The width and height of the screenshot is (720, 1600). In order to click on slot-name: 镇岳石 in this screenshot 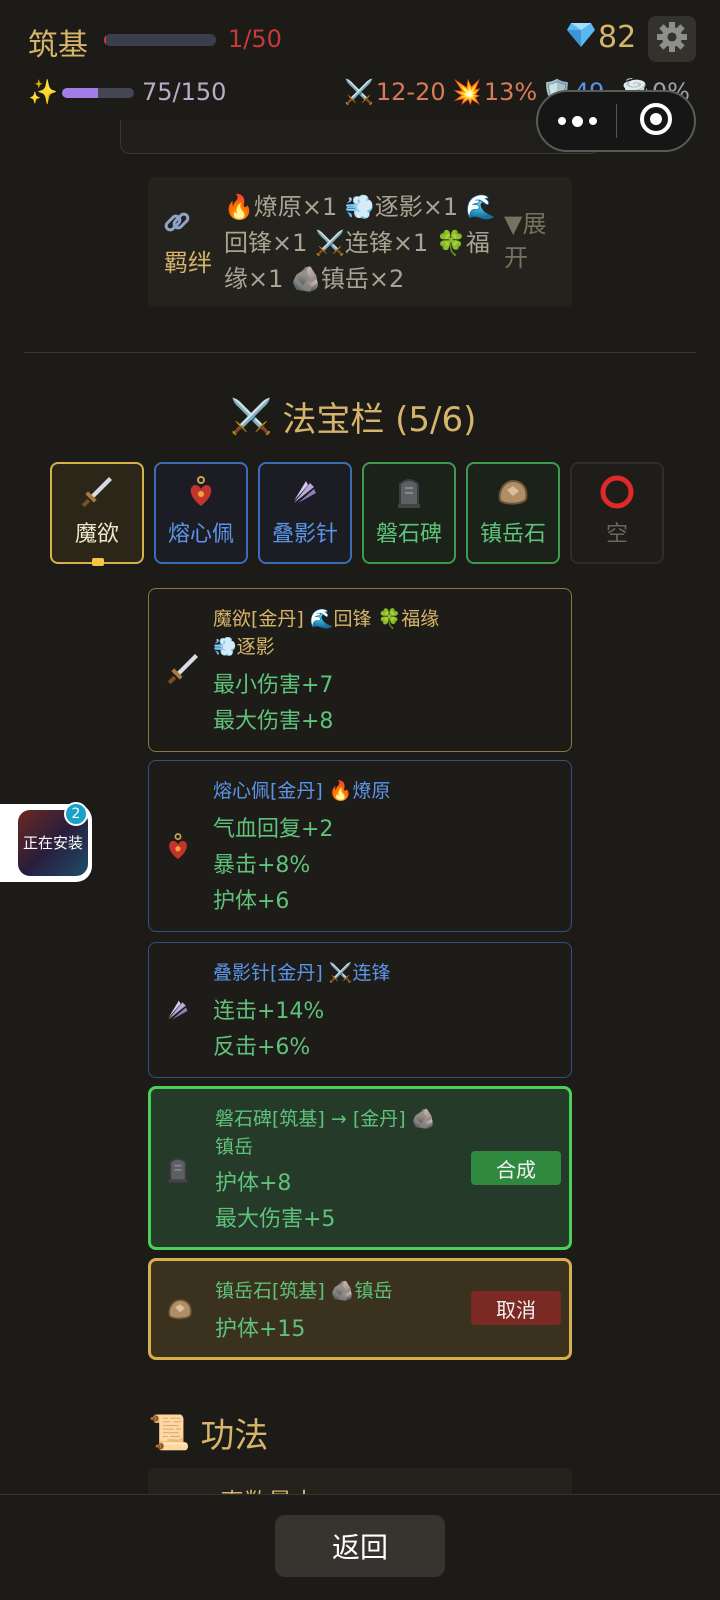, I will do `click(512, 534)`.